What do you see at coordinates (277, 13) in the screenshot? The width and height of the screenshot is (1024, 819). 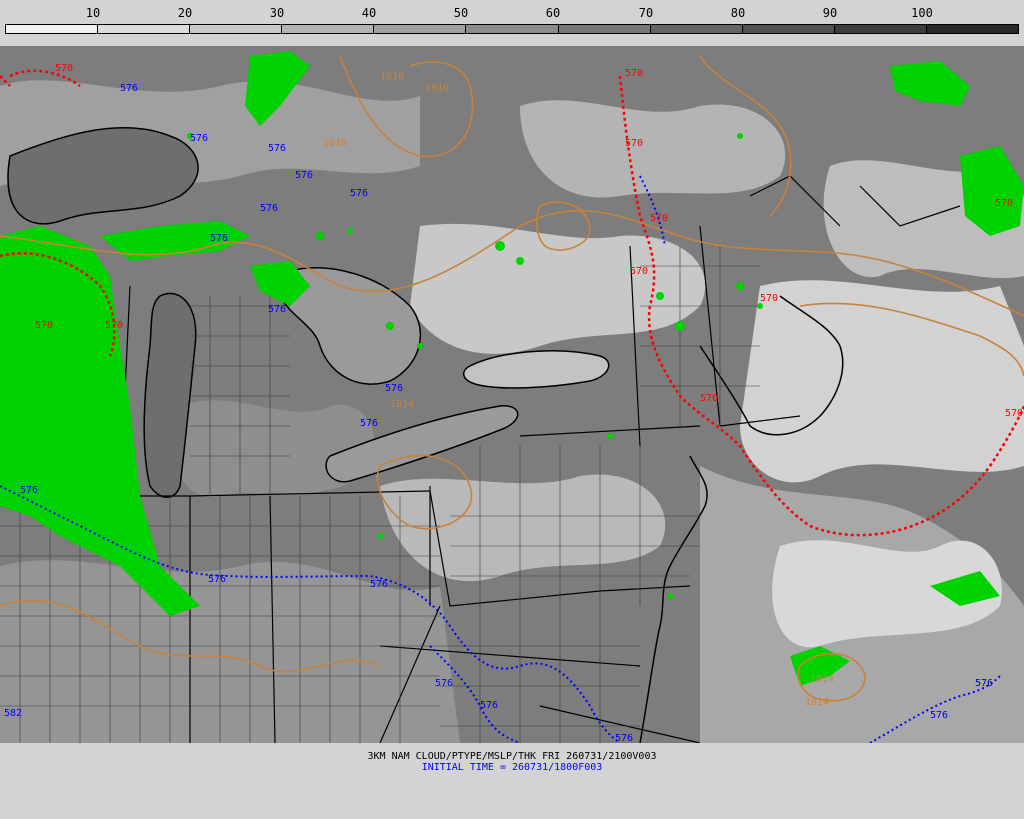 I see `scale-tick-label: 30` at bounding box center [277, 13].